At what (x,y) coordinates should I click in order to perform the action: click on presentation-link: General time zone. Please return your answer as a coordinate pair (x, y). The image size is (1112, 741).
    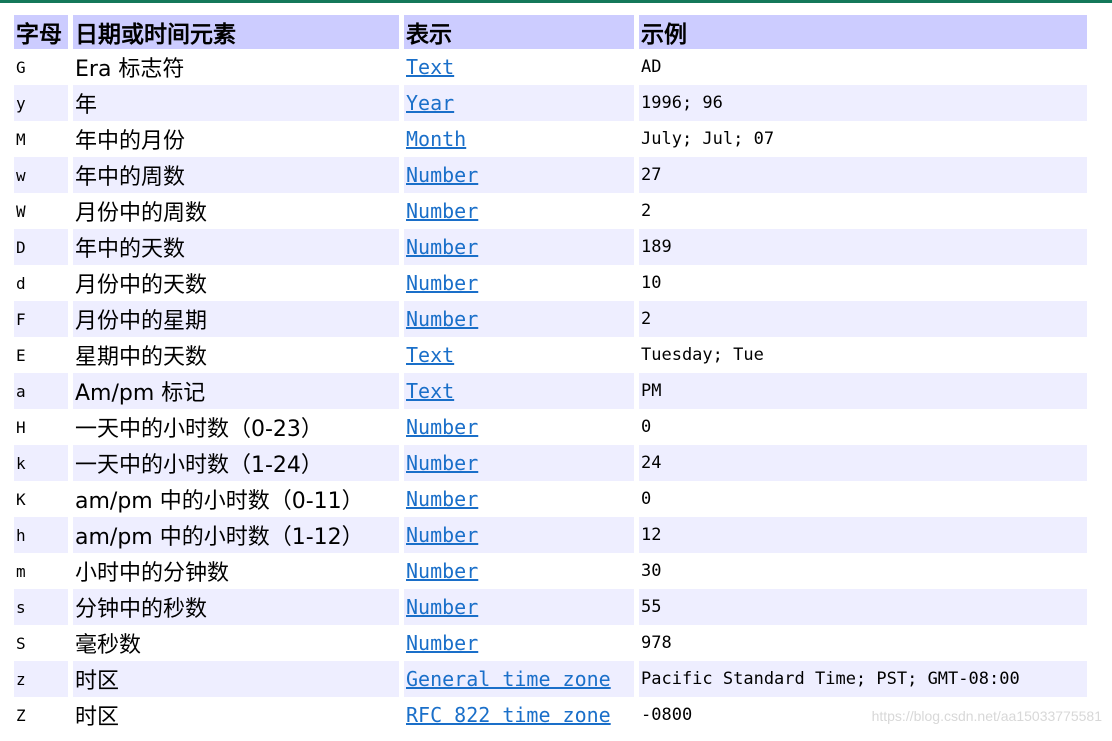
    Looking at the image, I should click on (508, 679).